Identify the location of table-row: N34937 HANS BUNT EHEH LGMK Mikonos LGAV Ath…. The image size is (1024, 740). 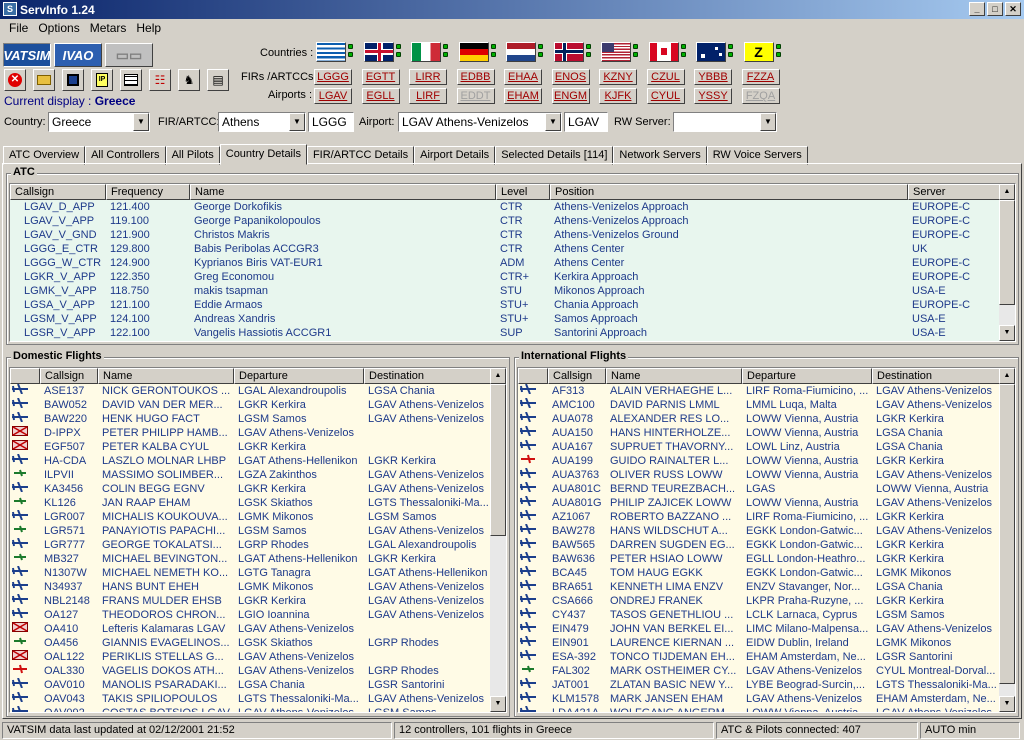
(258, 587).